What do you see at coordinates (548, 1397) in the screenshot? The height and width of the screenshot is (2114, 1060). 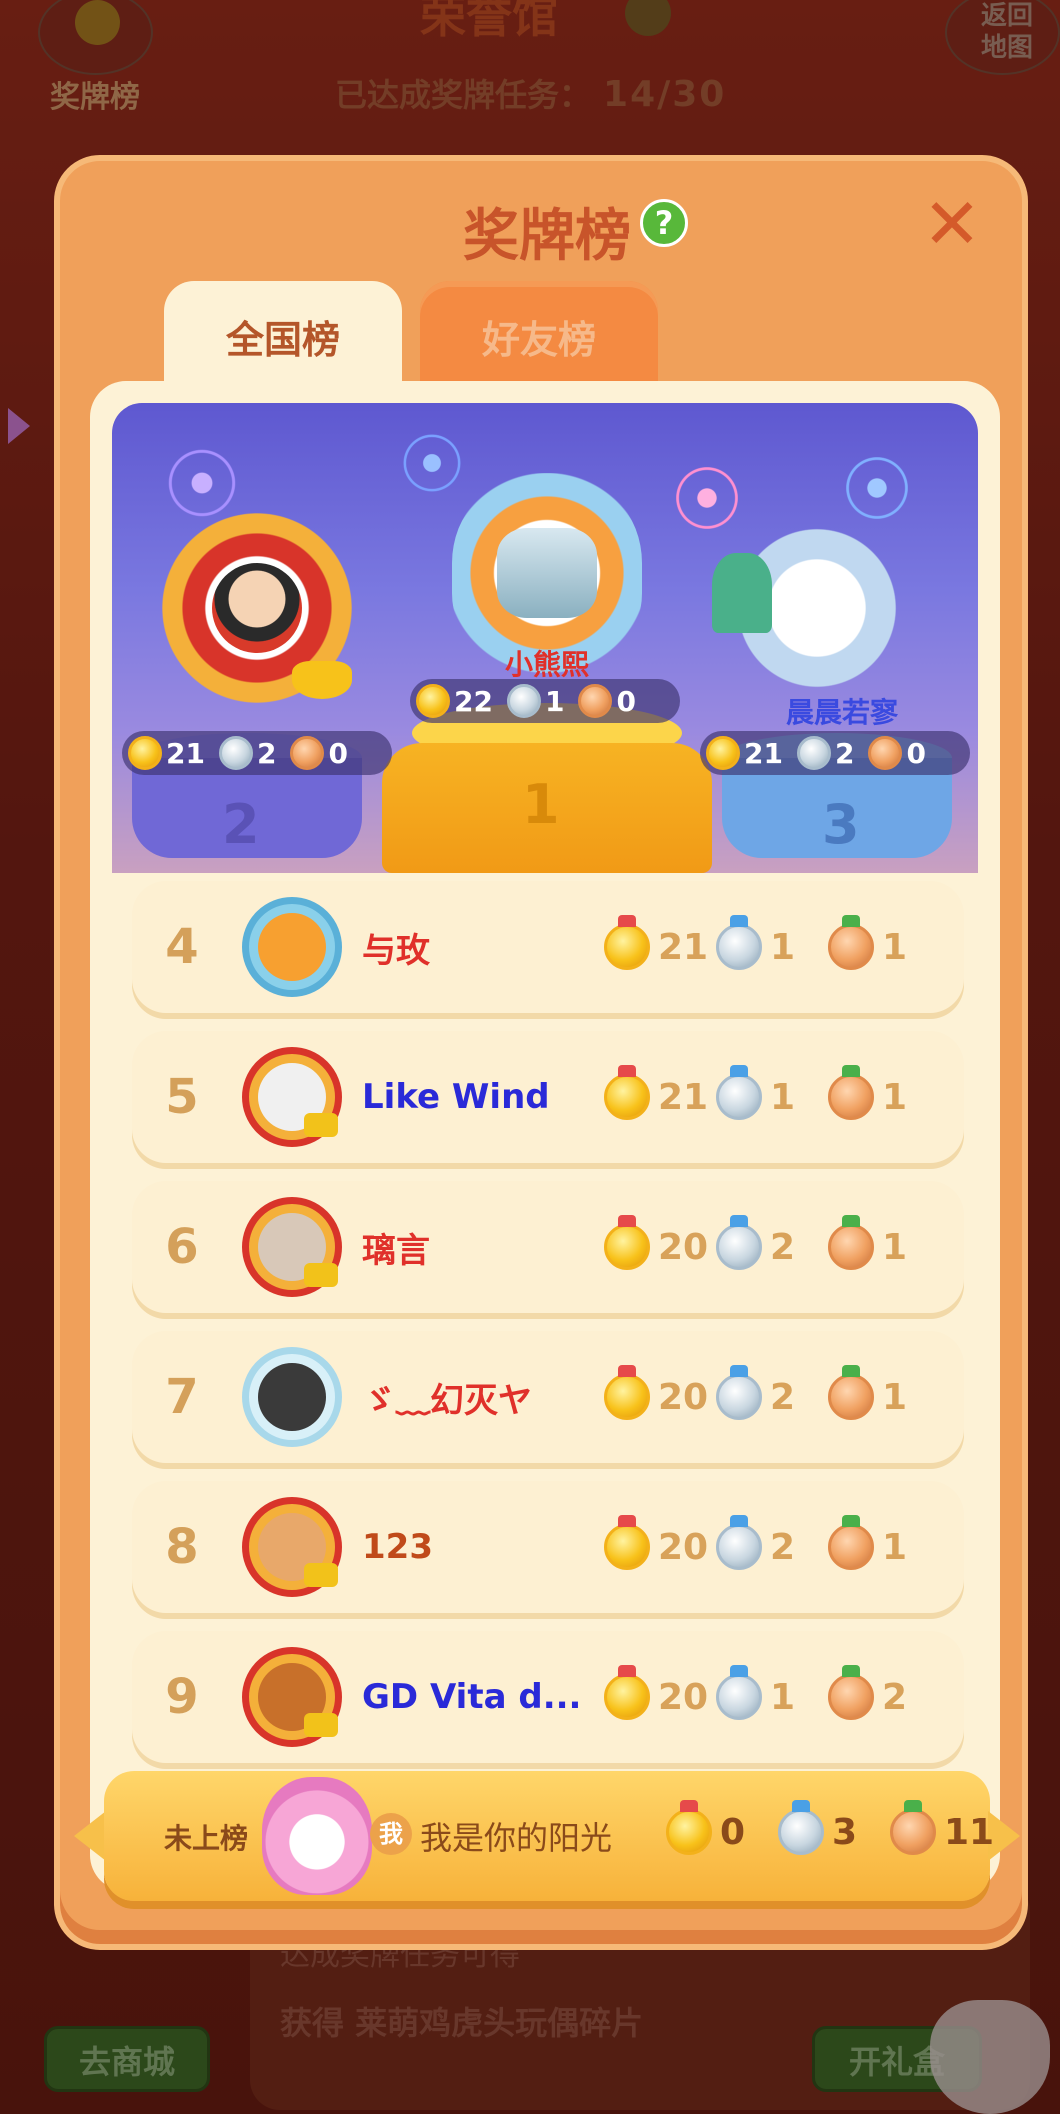 I see `table-row: 7 ゞ﹏幻灭ヤ 20 2 1` at bounding box center [548, 1397].